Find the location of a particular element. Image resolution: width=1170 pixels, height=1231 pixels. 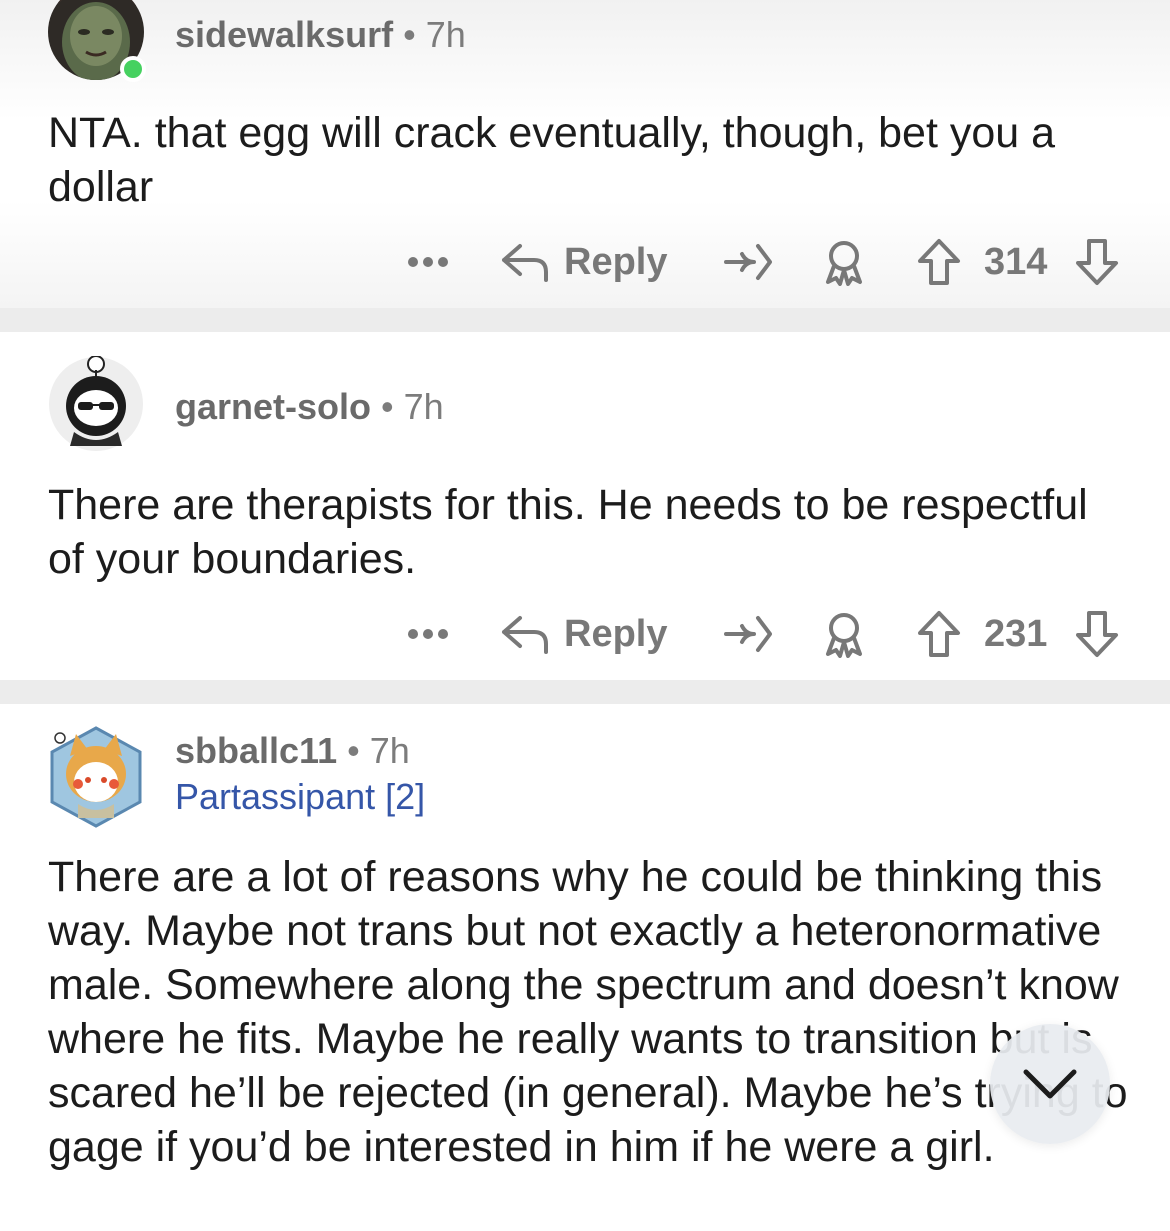

comment-meta: garnet-solo • 7h is located at coordinates (309, 407).